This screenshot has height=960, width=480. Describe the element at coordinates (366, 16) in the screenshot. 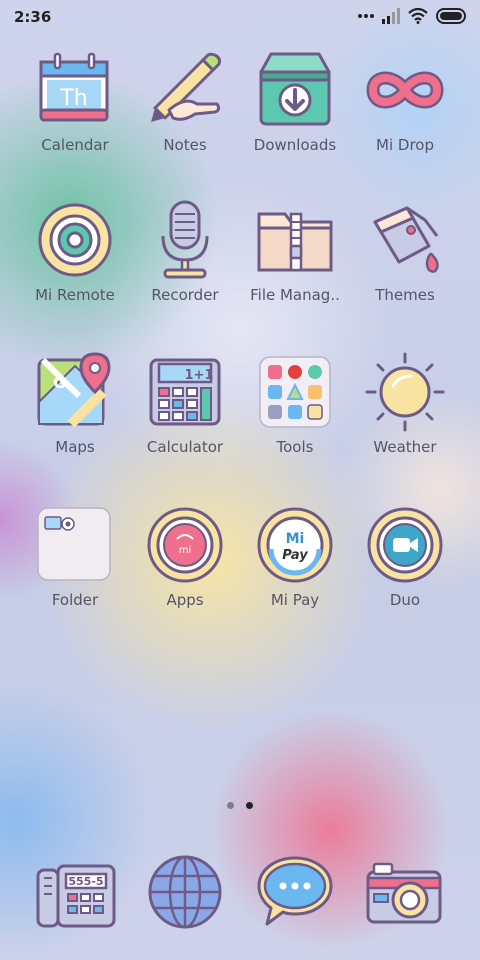

I see `more-dots-icon` at that location.